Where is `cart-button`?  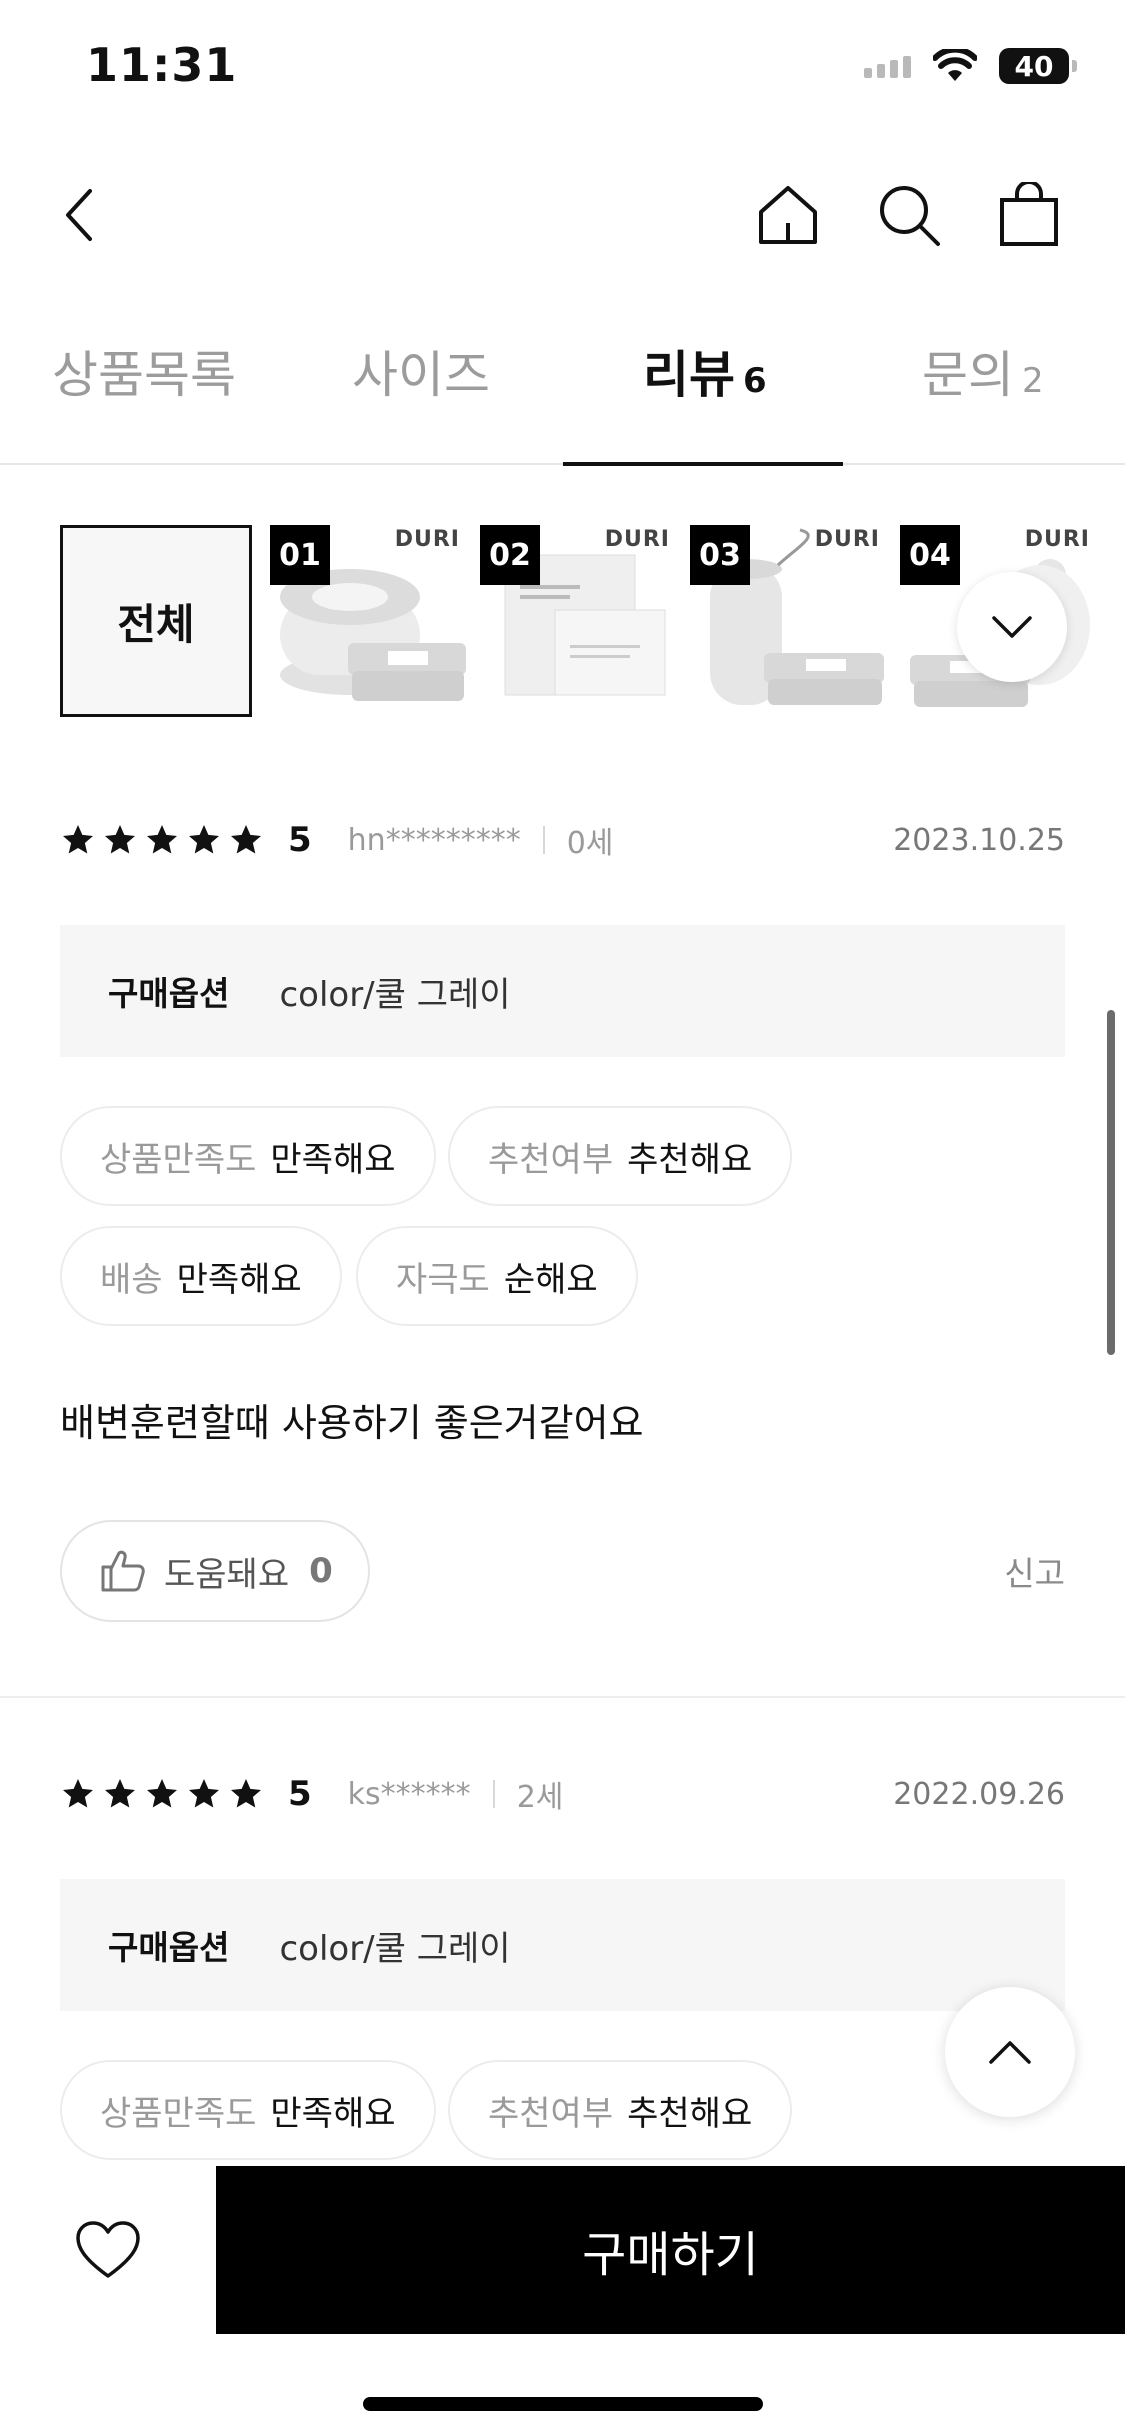
cart-button is located at coordinates (1029, 215).